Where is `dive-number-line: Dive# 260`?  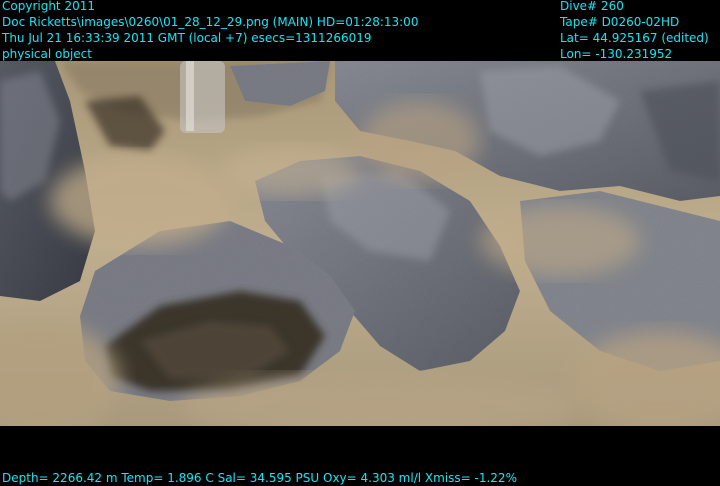
dive-number-line: Dive# 260 is located at coordinates (592, 6).